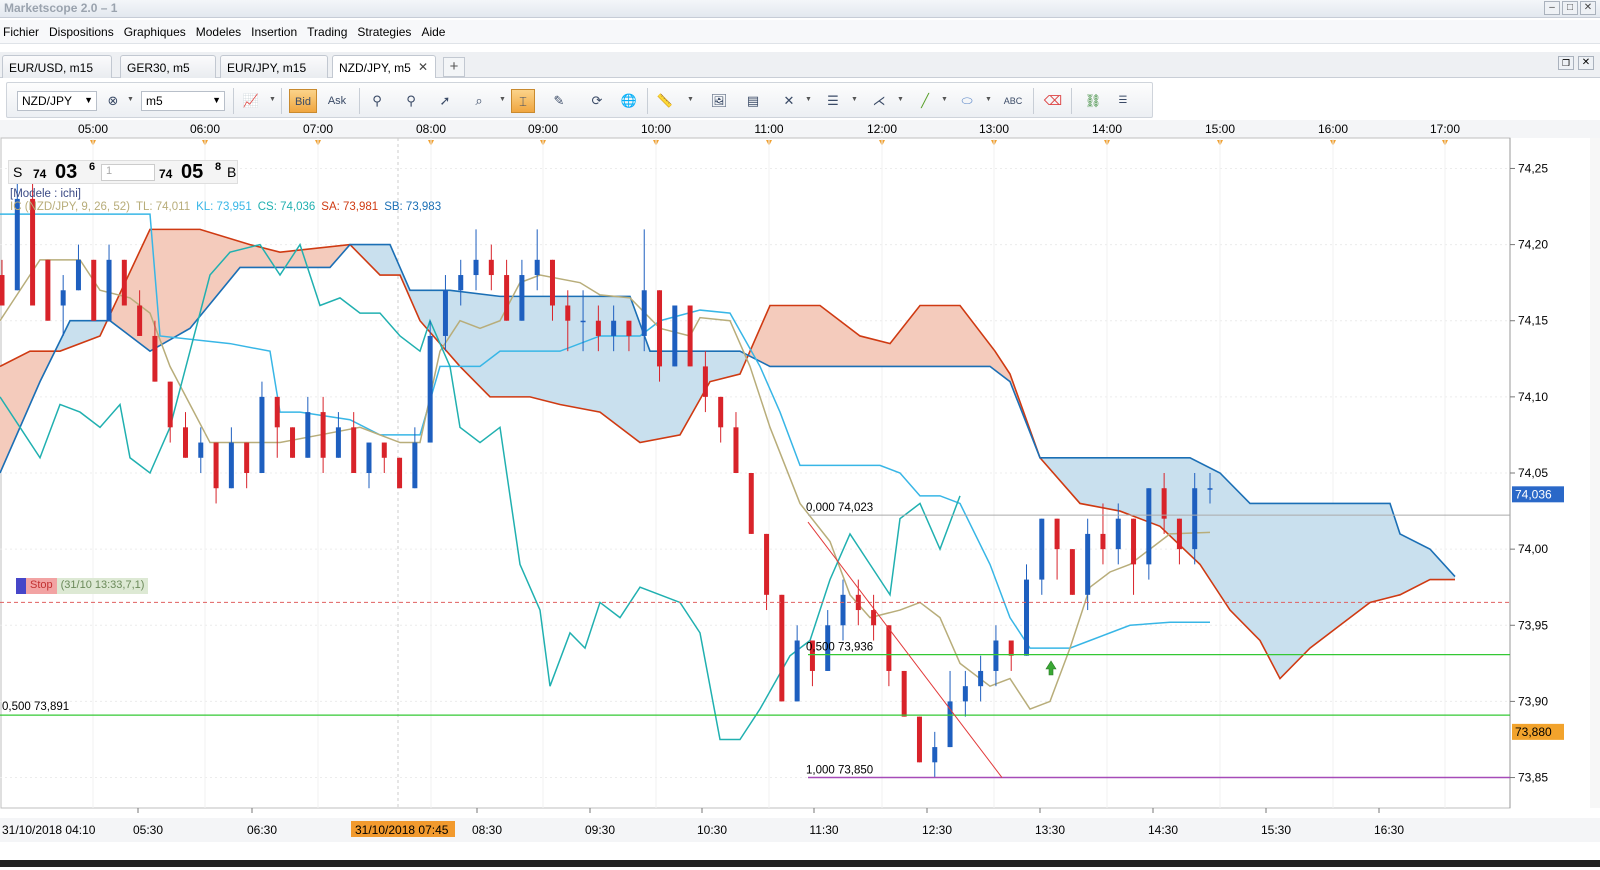  What do you see at coordinates (251, 101) in the screenshot?
I see `chart-type-icon: 📈` at bounding box center [251, 101].